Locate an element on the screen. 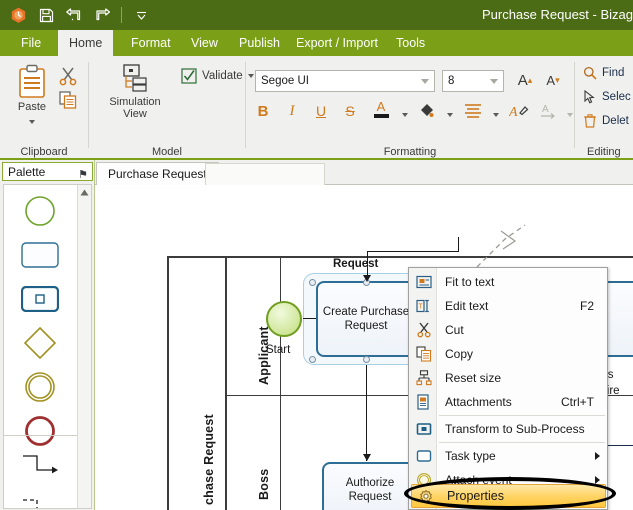 This screenshot has height=510, width=633. redo-icon is located at coordinates (102, 15).